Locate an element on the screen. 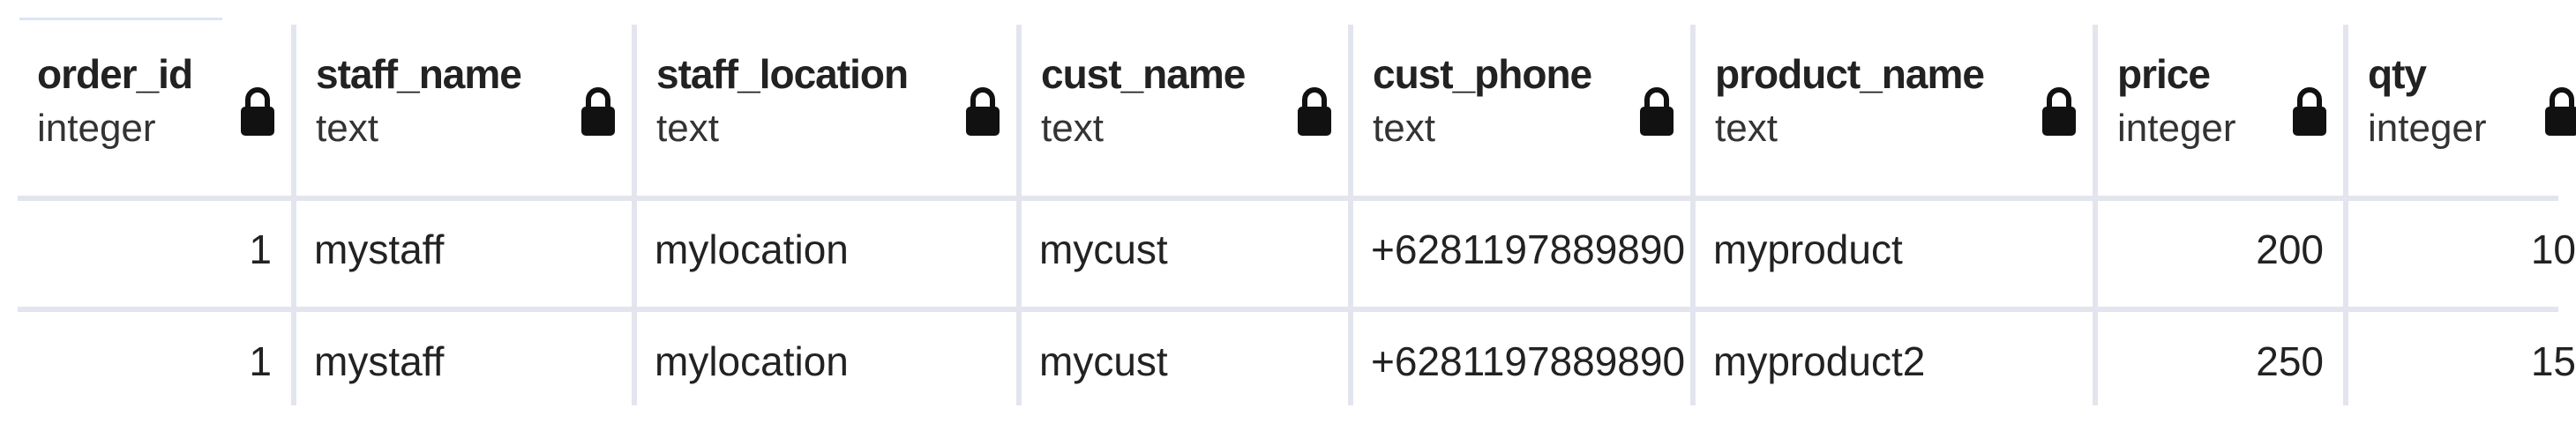 The height and width of the screenshot is (423, 2576). column-header-product-name: product_name text is located at coordinates (1894, 110).